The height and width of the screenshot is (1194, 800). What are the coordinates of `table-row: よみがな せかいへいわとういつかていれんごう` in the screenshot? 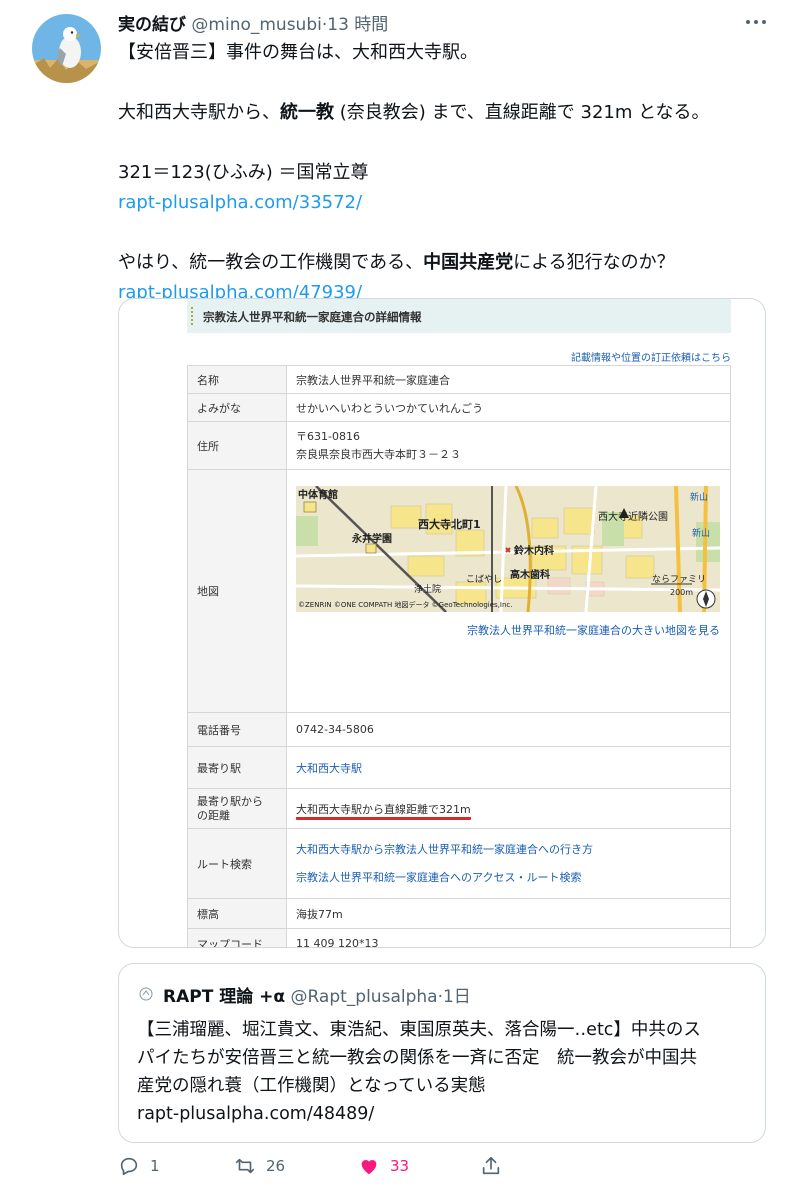 It's located at (459, 407).